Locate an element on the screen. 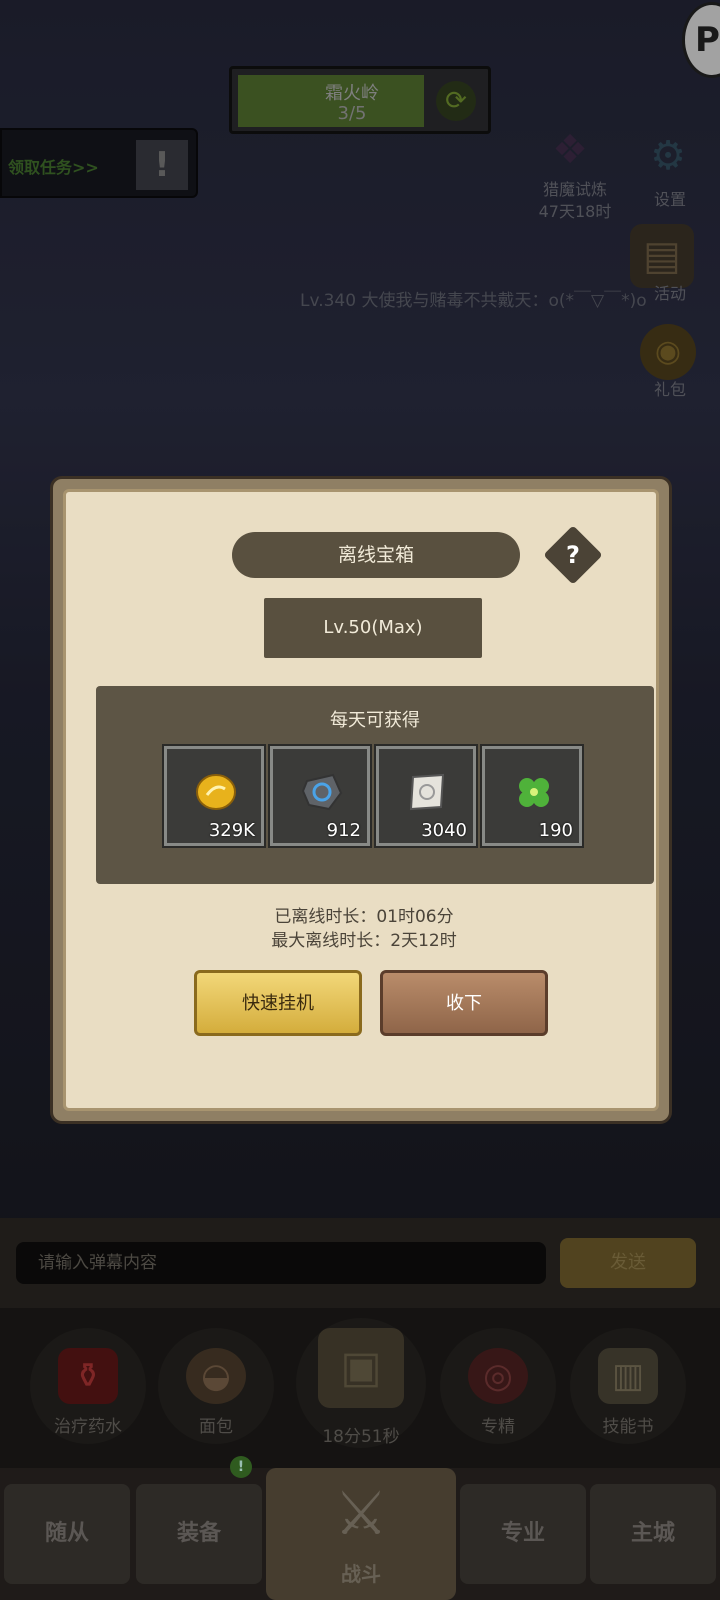 This screenshot has height=1600, width=720. reward-value: 329K is located at coordinates (231, 830).